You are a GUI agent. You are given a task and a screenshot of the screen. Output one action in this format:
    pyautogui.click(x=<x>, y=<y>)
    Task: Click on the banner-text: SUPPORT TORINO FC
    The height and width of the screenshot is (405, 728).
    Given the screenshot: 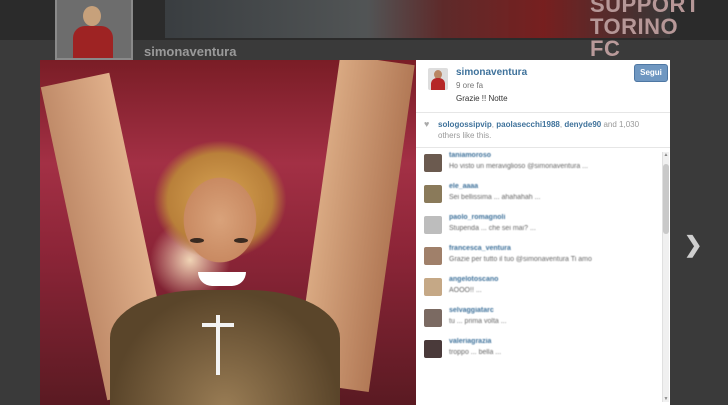 What is the action you would take?
    pyautogui.click(x=645, y=30)
    